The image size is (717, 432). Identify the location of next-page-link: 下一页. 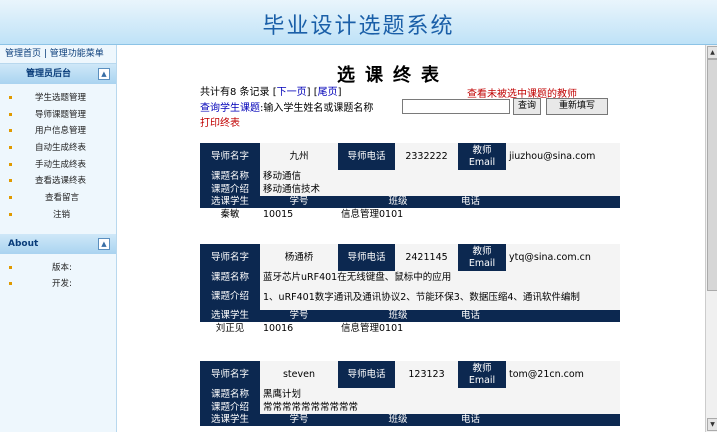
(292, 92).